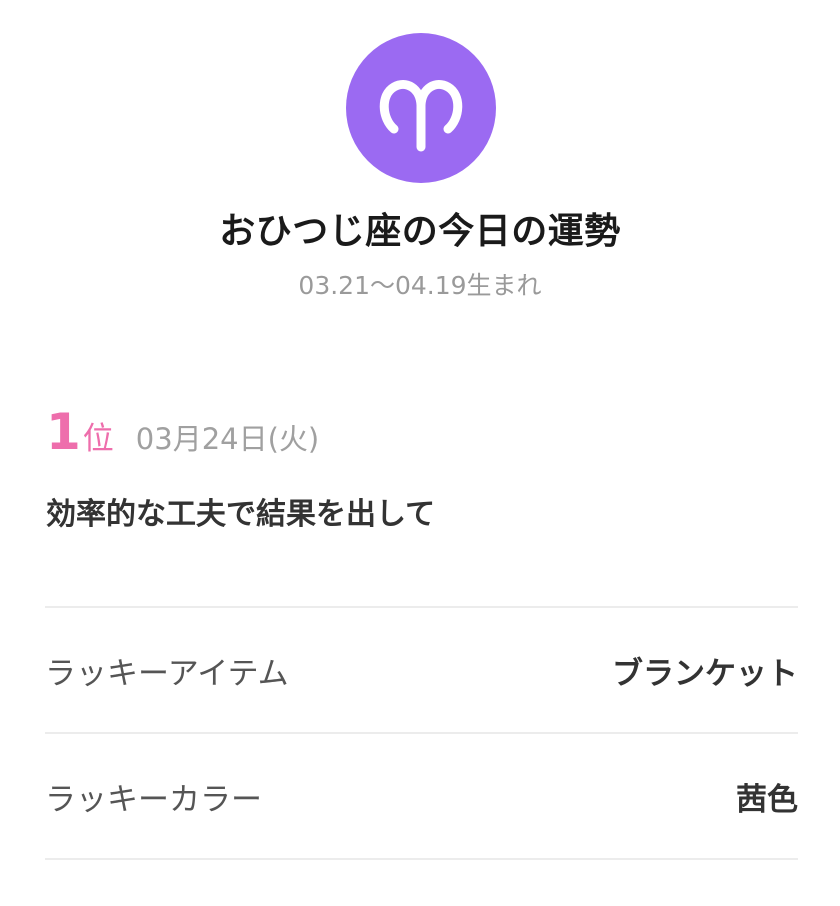 Image resolution: width=840 pixels, height=906 pixels. Describe the element at coordinates (421, 108) in the screenshot. I see `aries-icon` at that location.